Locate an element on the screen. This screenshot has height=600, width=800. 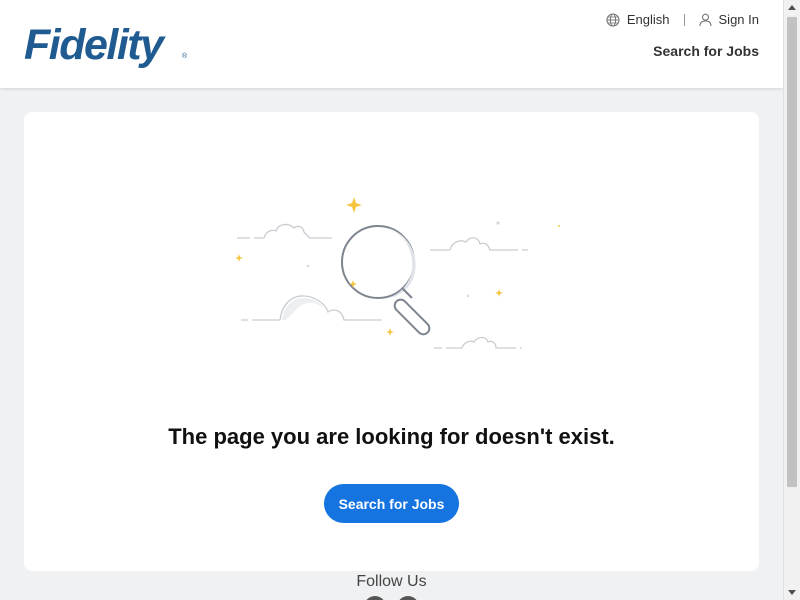
registered-mark: ® is located at coordinates (185, 56).